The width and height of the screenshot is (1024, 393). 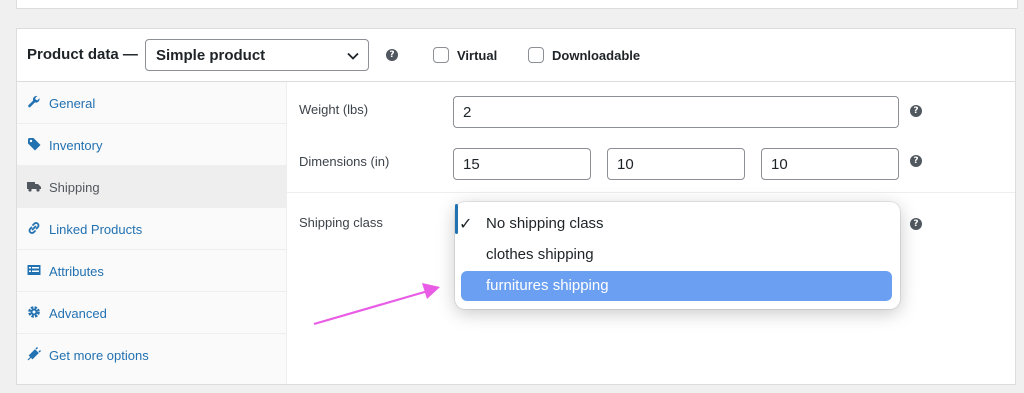 What do you see at coordinates (376, 304) in the screenshot?
I see `annotation-arrow-icon` at bounding box center [376, 304].